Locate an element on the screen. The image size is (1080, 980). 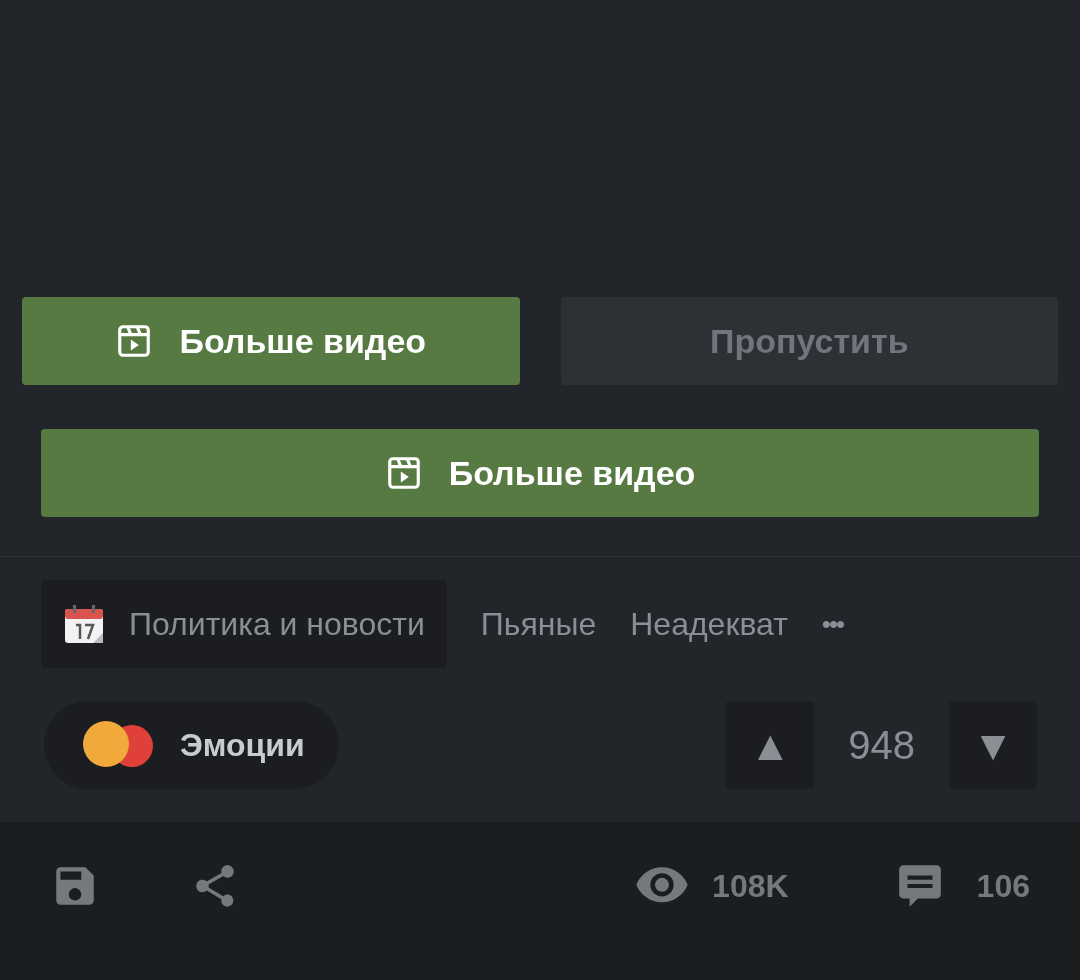
views-count: 108K is located at coordinates (750, 886).